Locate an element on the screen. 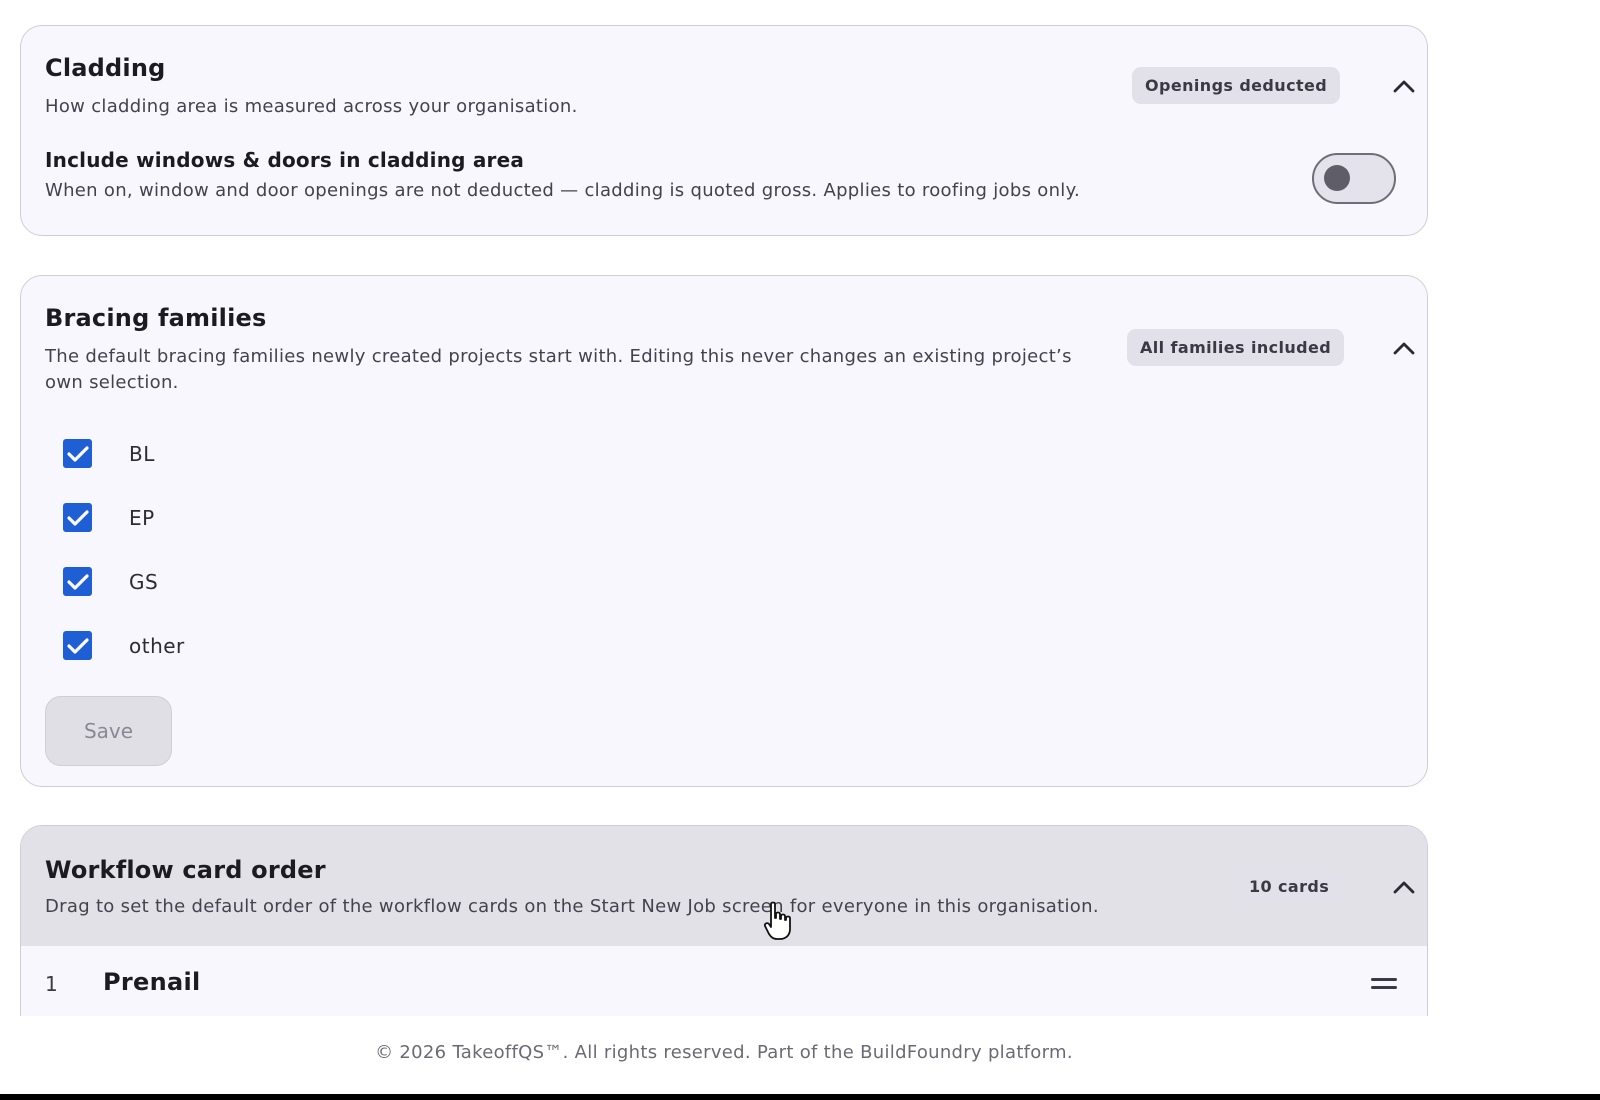  include-openings-toggle is located at coordinates (1354, 178).